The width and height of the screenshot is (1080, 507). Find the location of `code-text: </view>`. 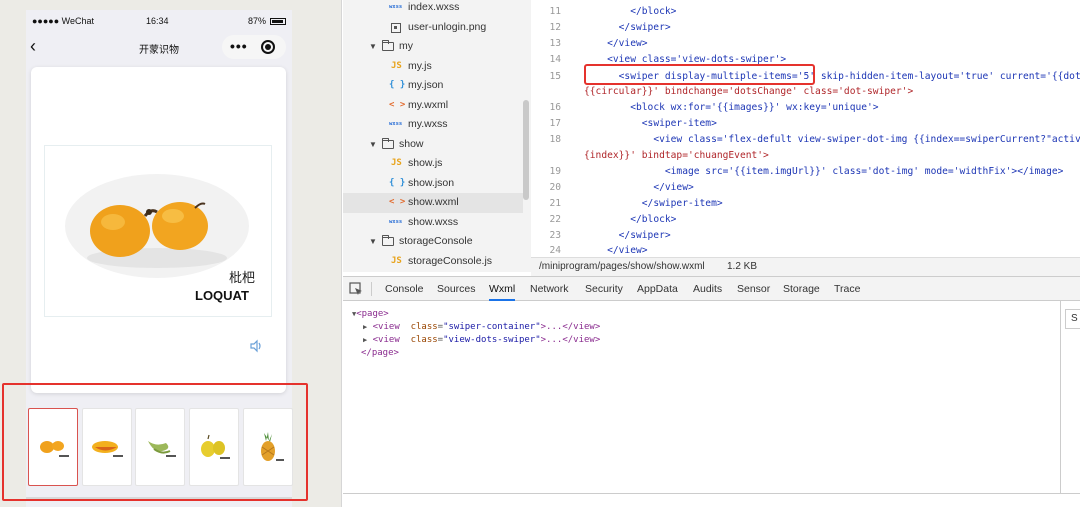

code-text: </view> is located at coordinates (673, 187).